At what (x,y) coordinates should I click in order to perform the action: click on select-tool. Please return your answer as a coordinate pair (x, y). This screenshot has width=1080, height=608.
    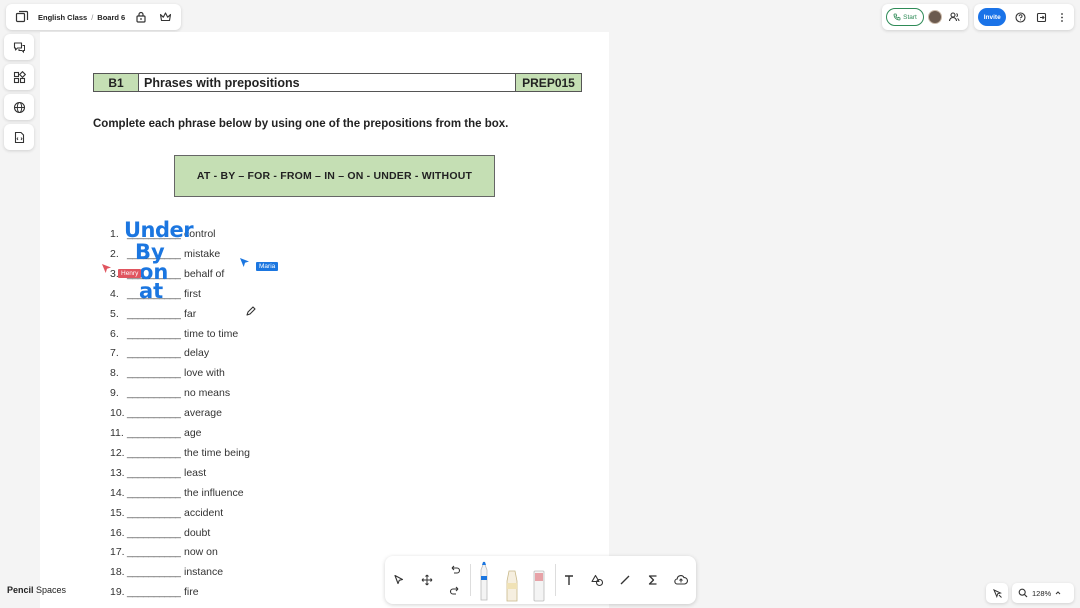
    Looking at the image, I should click on (399, 580).